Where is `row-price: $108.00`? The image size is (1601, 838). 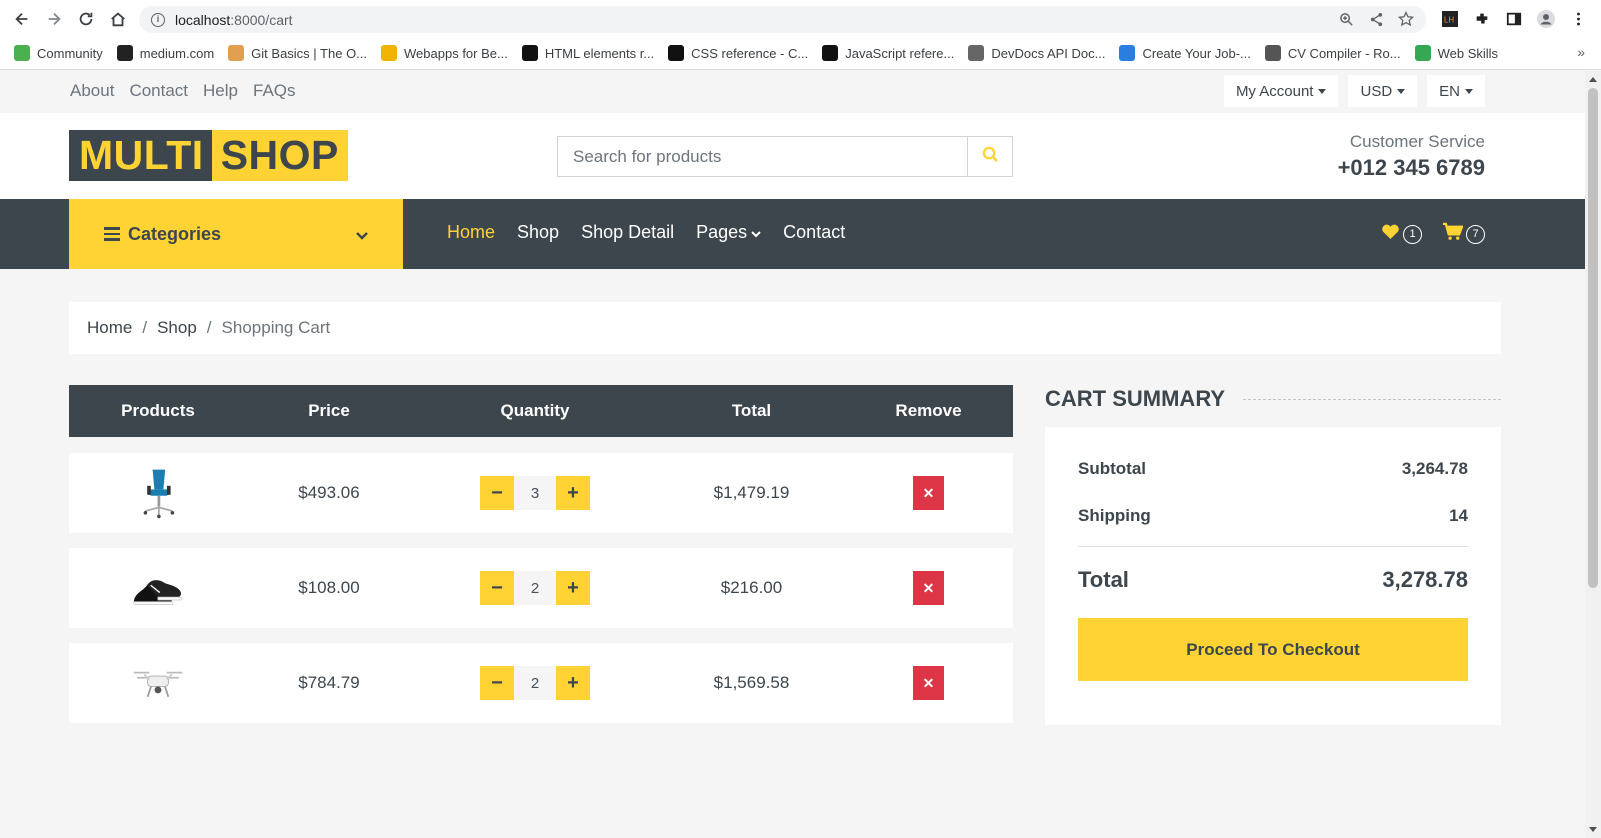
row-price: $108.00 is located at coordinates (329, 587).